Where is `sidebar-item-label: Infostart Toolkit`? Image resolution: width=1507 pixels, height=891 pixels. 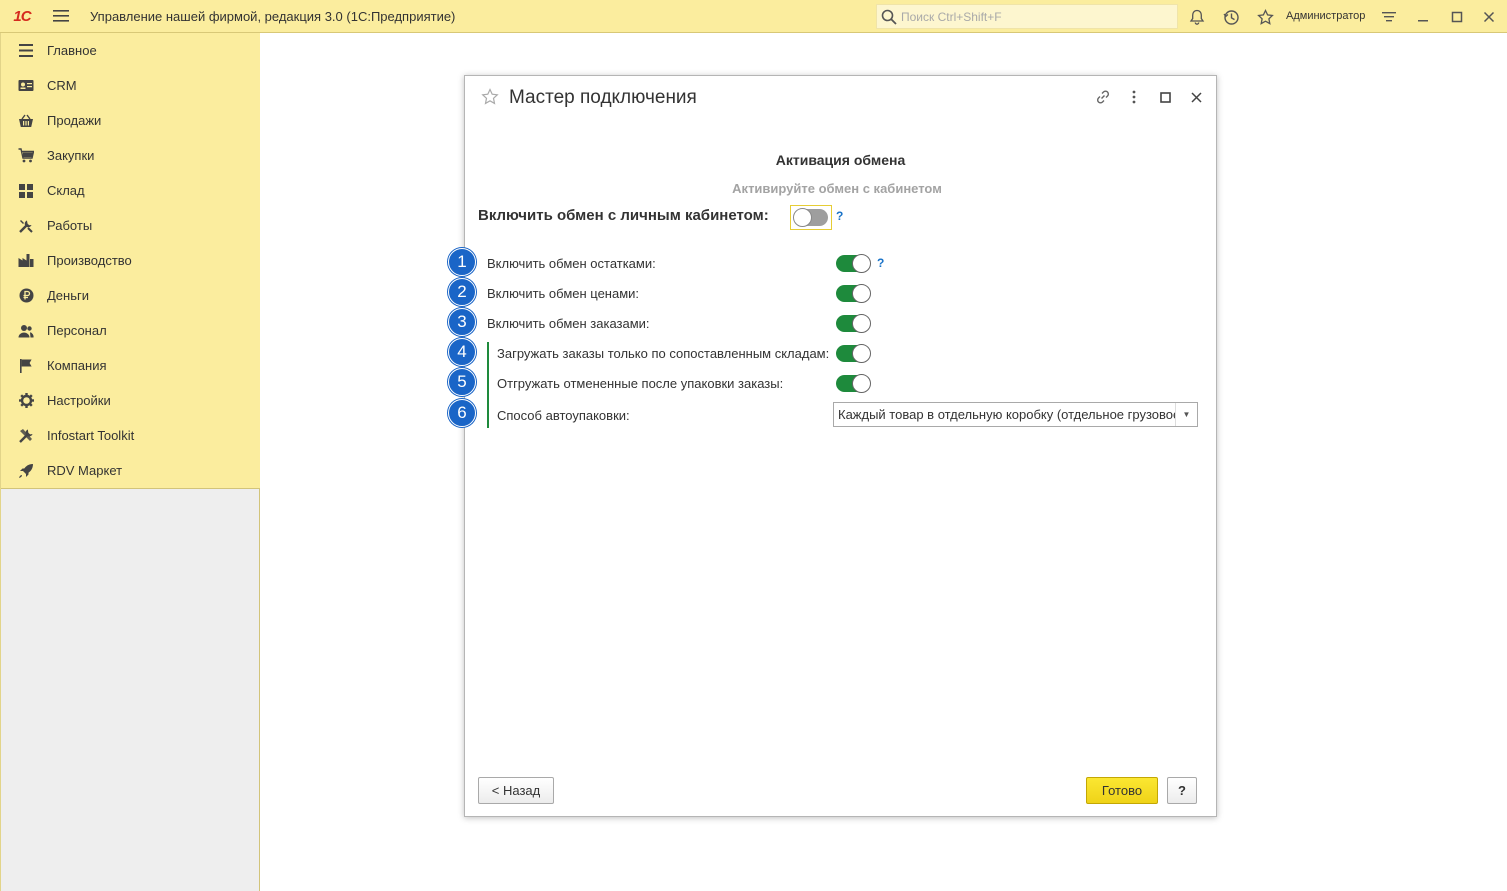 sidebar-item-label: Infostart Toolkit is located at coordinates (91, 435).